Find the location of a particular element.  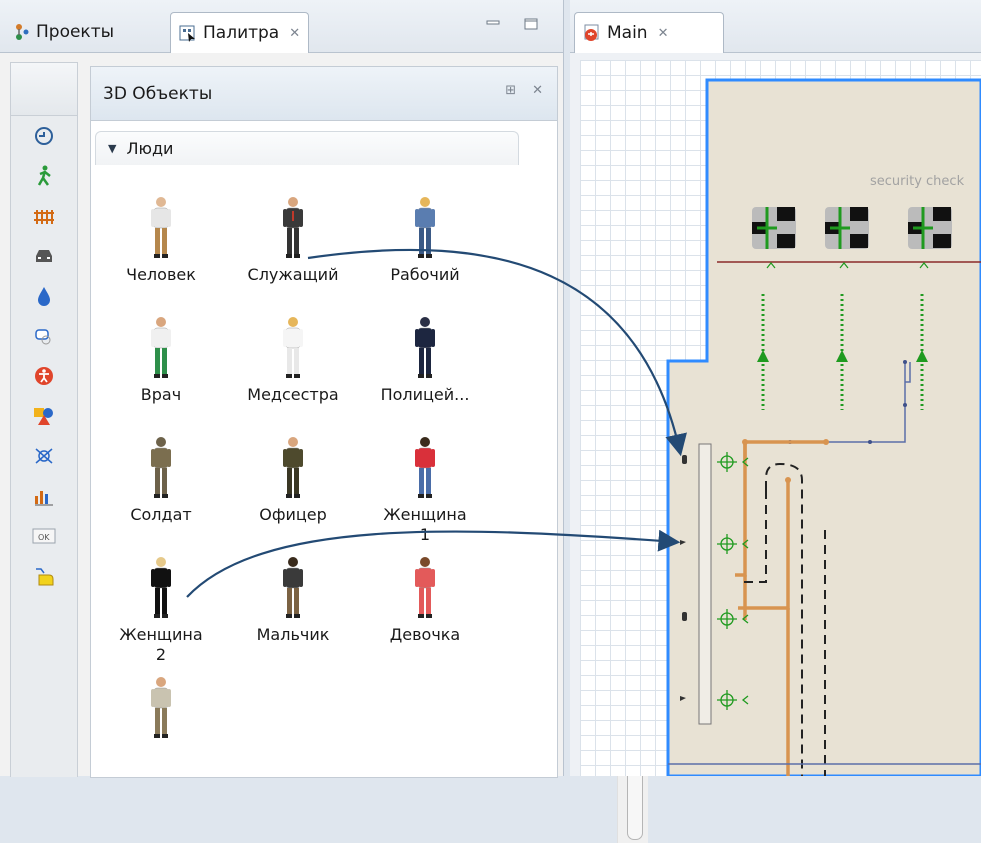

minimize-icon is located at coordinates (493, 24).